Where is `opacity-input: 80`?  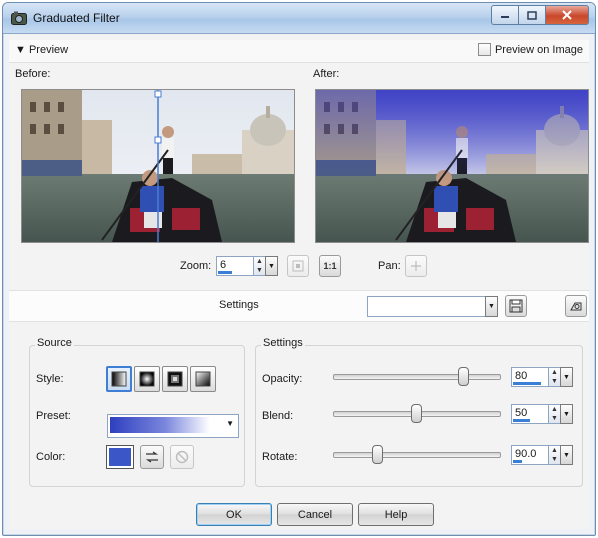 opacity-input: 80 is located at coordinates (530, 377).